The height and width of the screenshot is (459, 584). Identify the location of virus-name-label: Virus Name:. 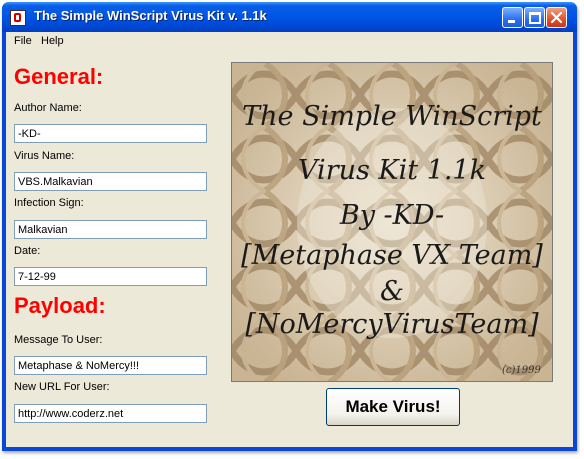
(44, 156).